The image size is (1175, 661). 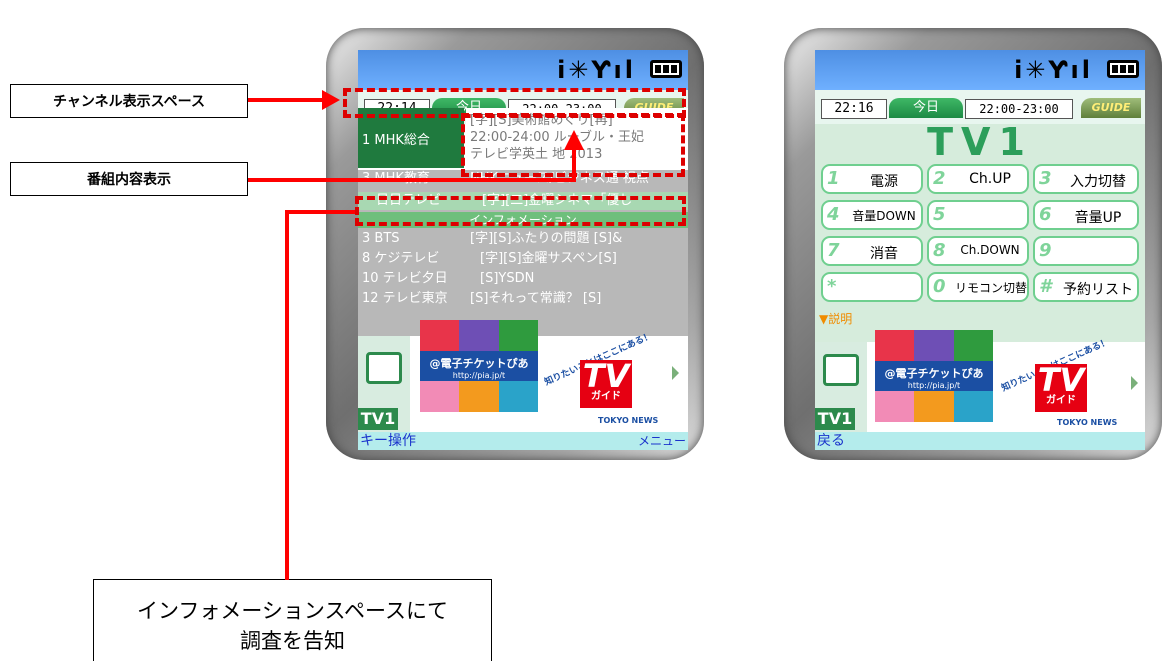 I want to click on row-program: [S]それって常識？ [S], so click(x=536, y=298).